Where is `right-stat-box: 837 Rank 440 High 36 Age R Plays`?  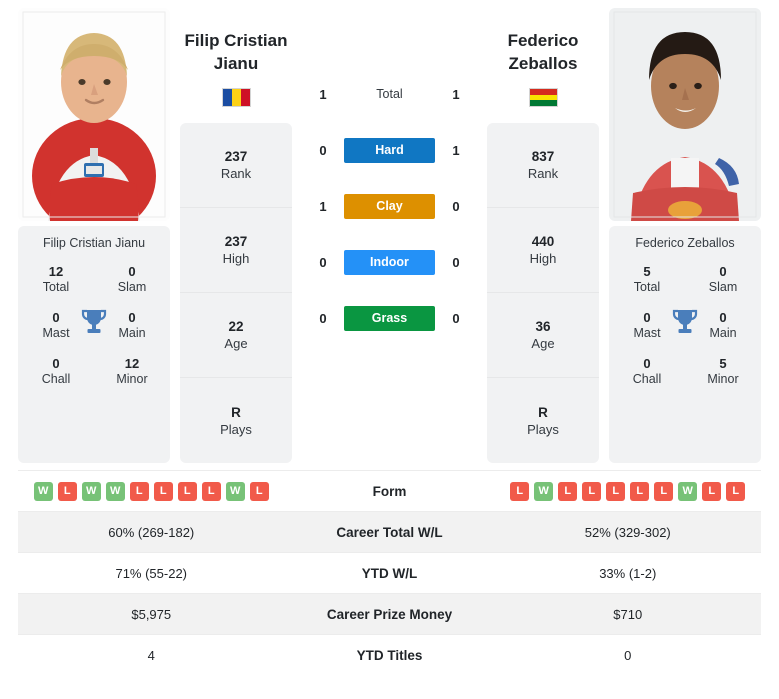 right-stat-box: 837 Rank 440 High 36 Age R Plays is located at coordinates (543, 293).